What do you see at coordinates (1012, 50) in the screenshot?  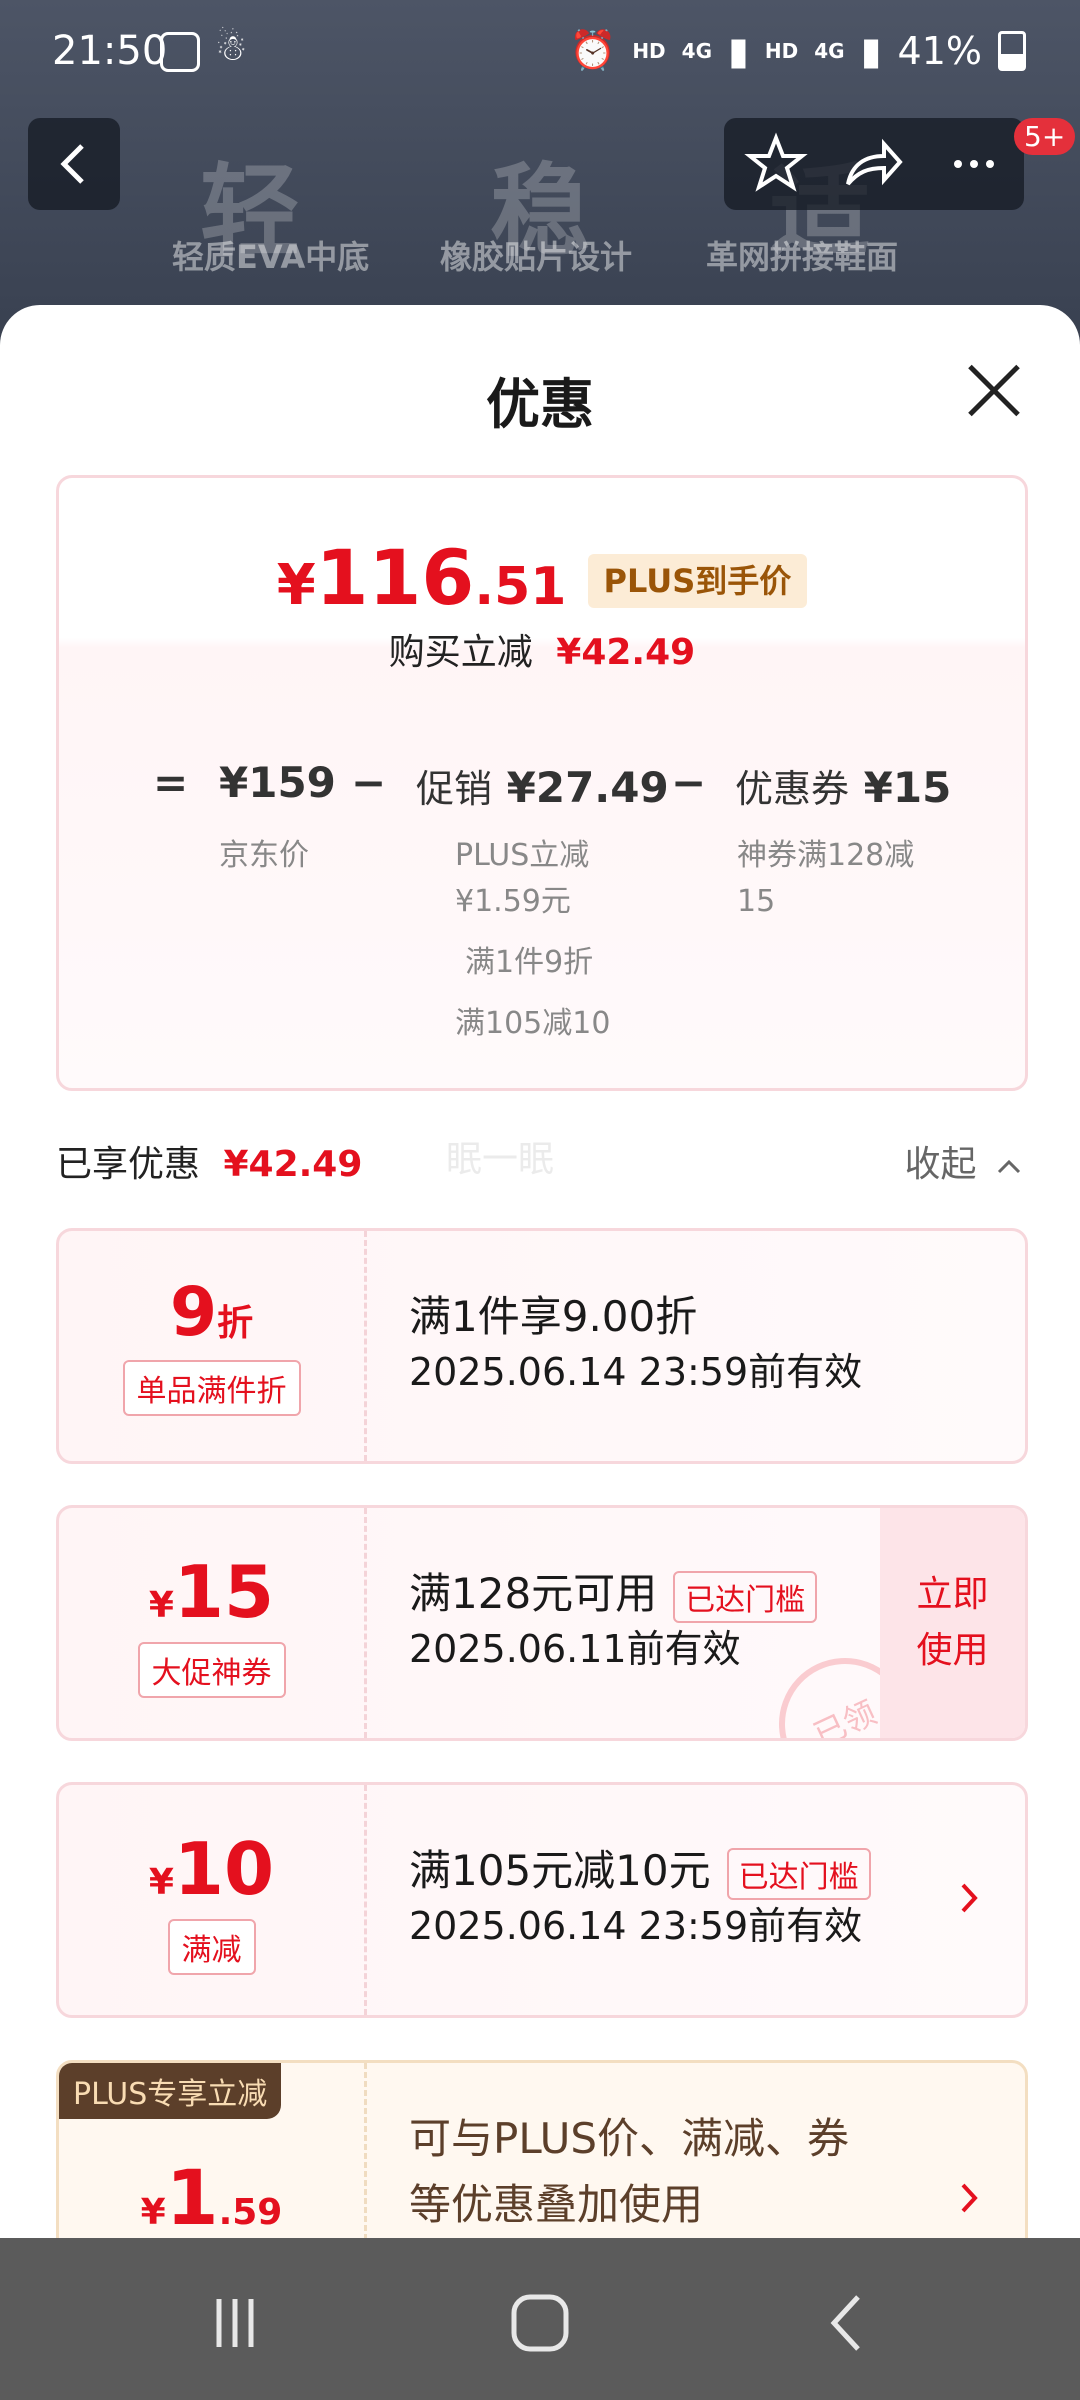 I see `battery-icon` at bounding box center [1012, 50].